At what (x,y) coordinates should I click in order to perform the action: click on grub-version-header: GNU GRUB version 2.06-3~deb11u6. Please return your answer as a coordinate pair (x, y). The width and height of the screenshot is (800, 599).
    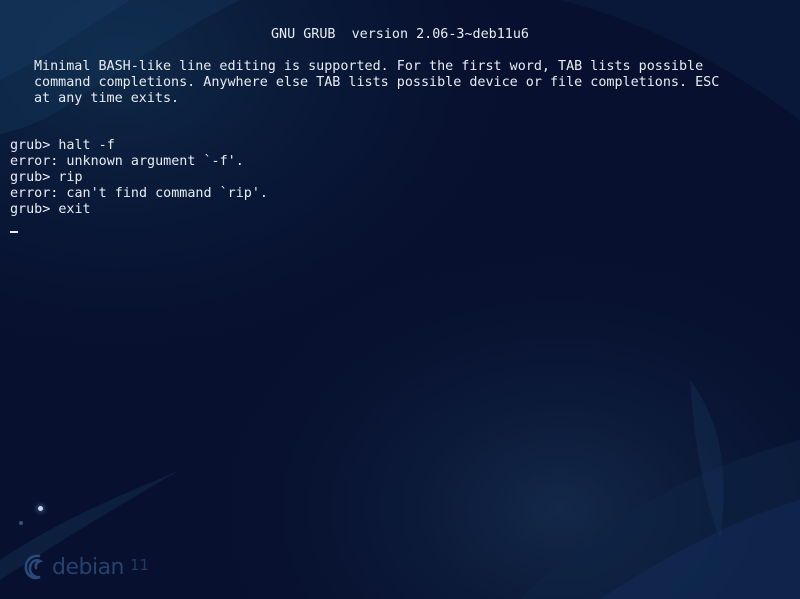
    Looking at the image, I should click on (400, 34).